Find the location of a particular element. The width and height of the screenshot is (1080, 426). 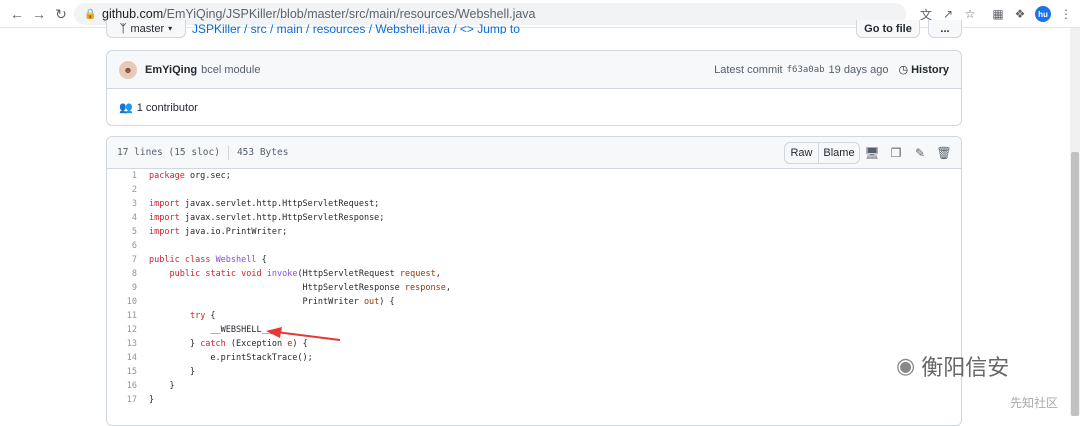

url-host: github.com is located at coordinates (133, 14).